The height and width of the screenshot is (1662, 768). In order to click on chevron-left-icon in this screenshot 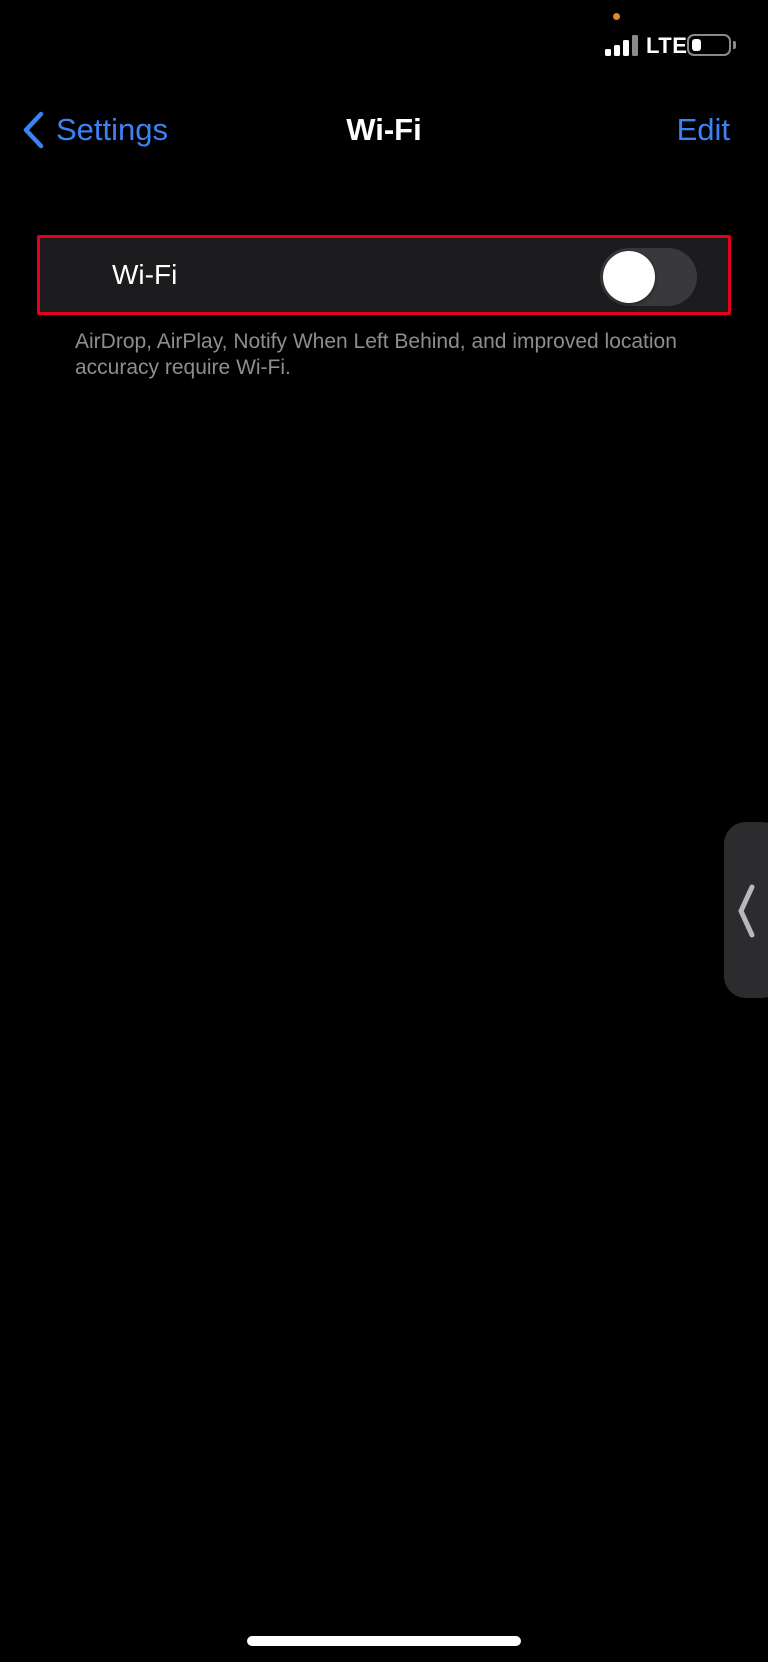, I will do `click(746, 911)`.